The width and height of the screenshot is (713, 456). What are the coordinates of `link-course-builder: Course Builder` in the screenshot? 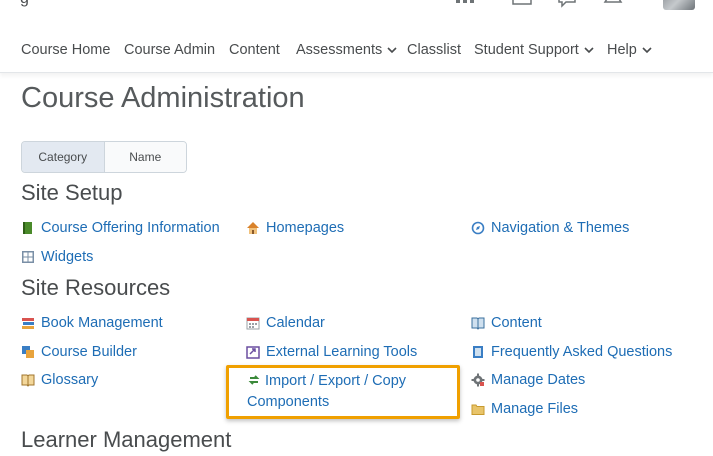 It's located at (79, 352).